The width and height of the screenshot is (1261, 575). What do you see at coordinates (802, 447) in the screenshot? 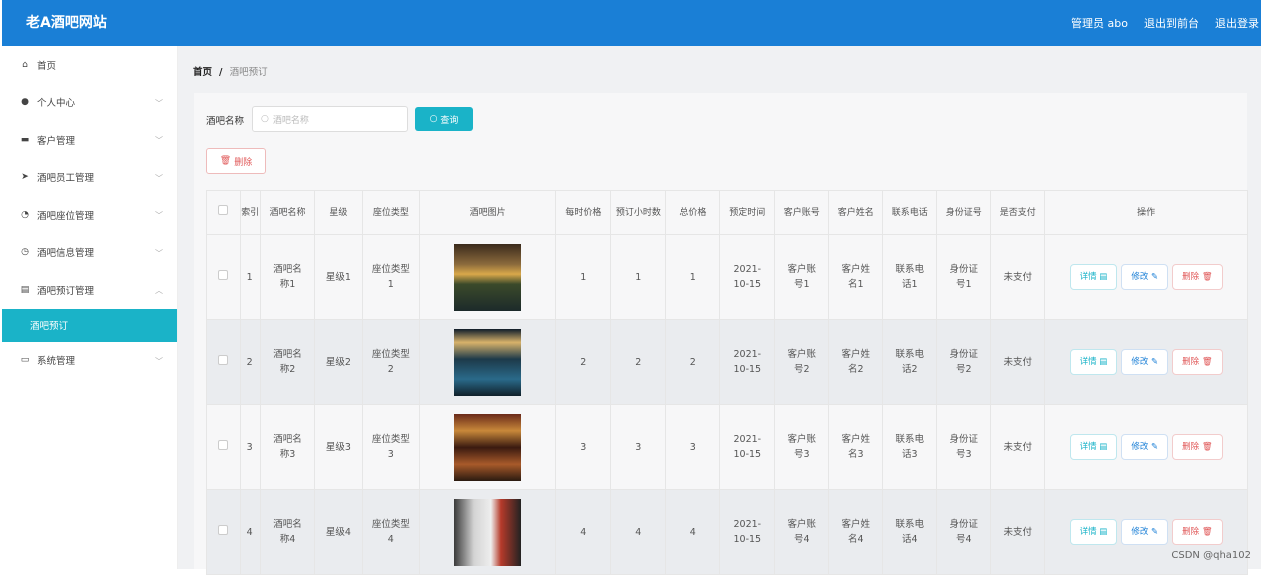
I see `cell-acct: 客户账号3` at bounding box center [802, 447].